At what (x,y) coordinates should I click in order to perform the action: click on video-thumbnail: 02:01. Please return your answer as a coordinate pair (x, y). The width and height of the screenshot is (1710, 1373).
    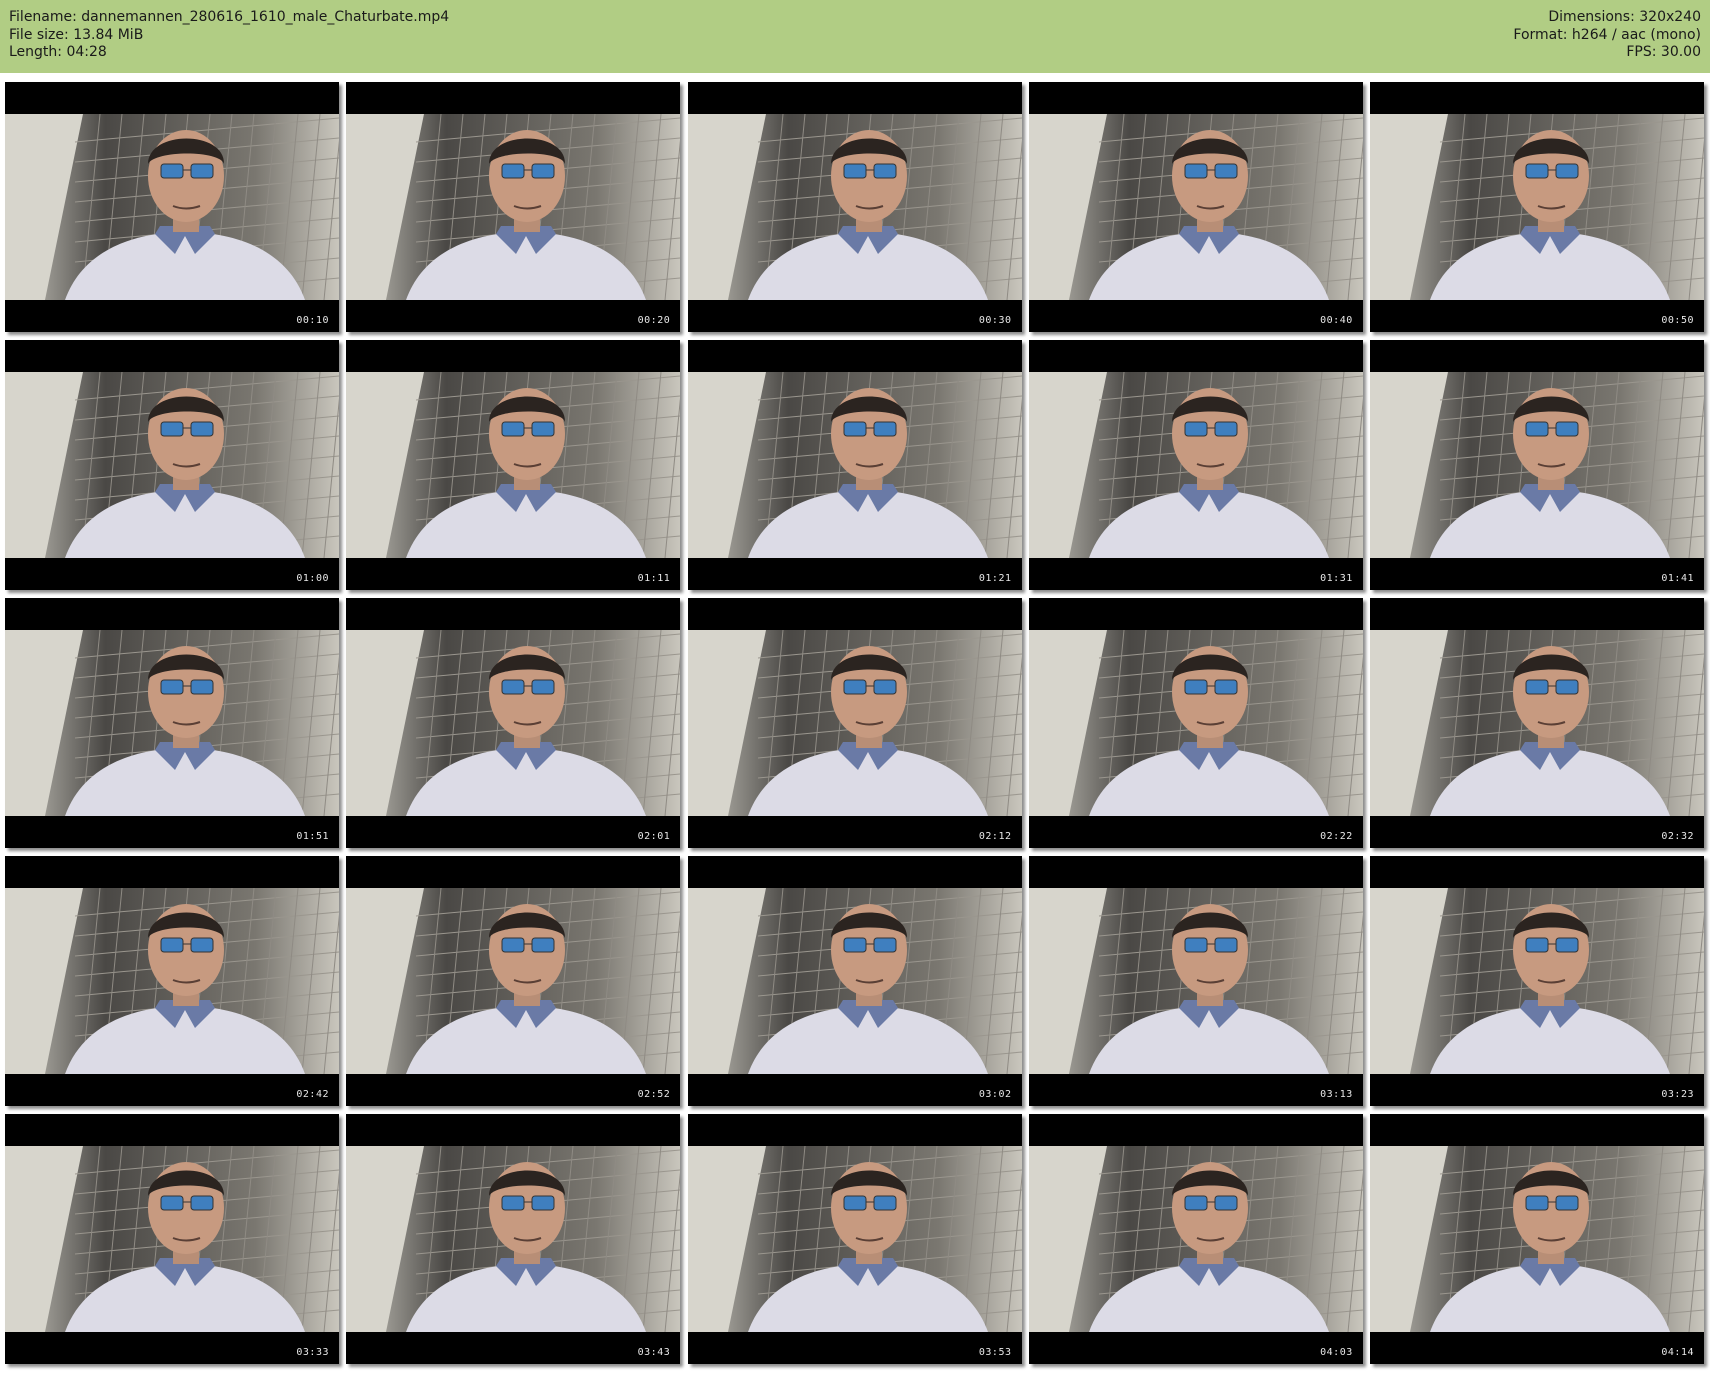
    Looking at the image, I should click on (513, 723).